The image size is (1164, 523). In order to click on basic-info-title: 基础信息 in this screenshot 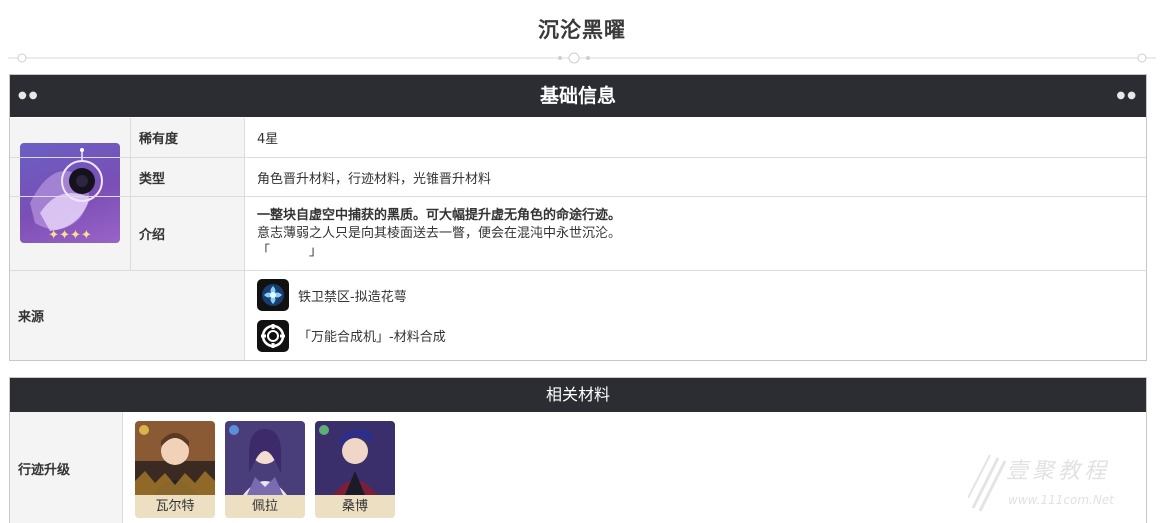, I will do `click(577, 96)`.